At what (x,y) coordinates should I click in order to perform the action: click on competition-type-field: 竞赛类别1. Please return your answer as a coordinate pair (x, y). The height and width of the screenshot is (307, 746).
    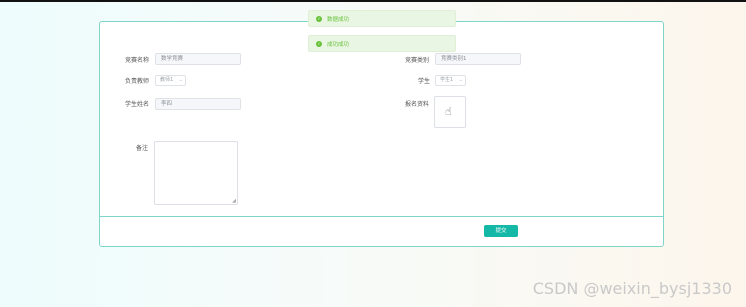
    Looking at the image, I should click on (478, 59).